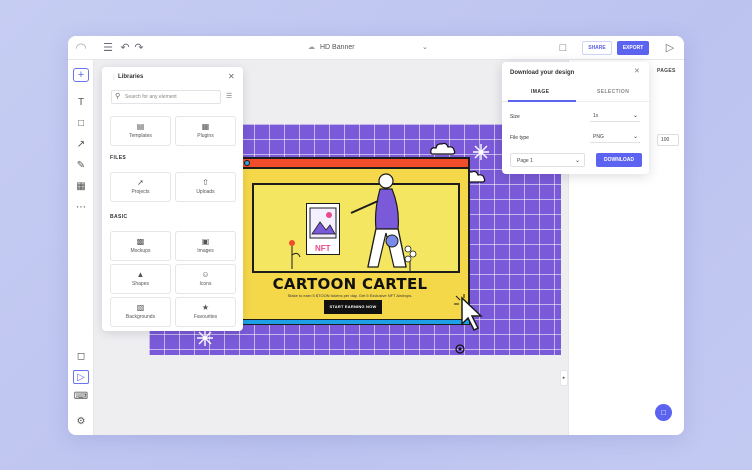 The width and height of the screenshot is (752, 470). Describe the element at coordinates (108, 48) in the screenshot. I see `menu-icon: ☰` at that location.